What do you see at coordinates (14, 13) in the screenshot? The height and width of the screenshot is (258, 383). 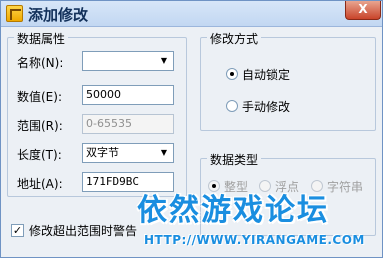 I see `edit-icon` at bounding box center [14, 13].